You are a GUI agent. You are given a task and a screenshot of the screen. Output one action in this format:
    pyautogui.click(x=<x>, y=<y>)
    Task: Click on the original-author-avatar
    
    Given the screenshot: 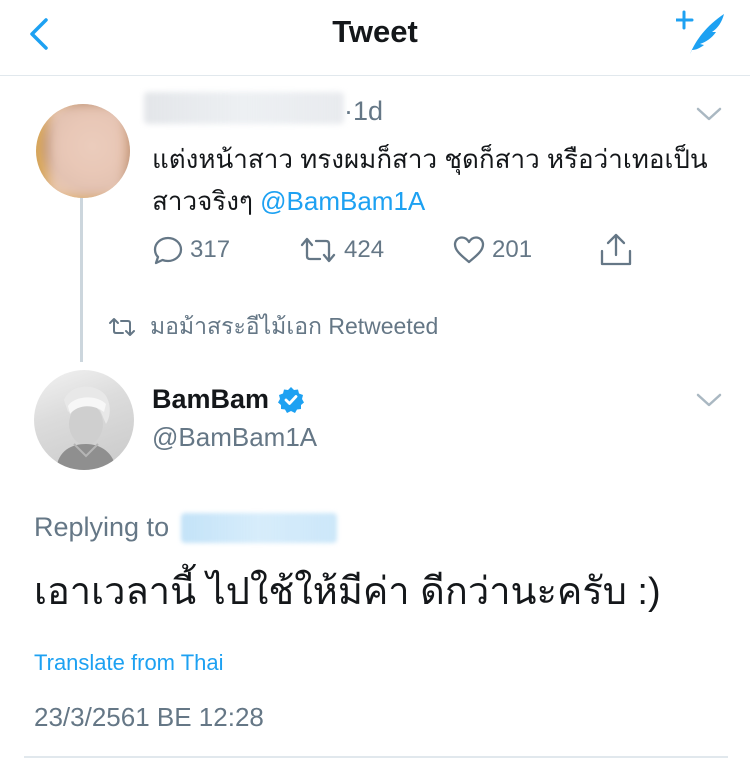 What is the action you would take?
    pyautogui.click(x=83, y=151)
    